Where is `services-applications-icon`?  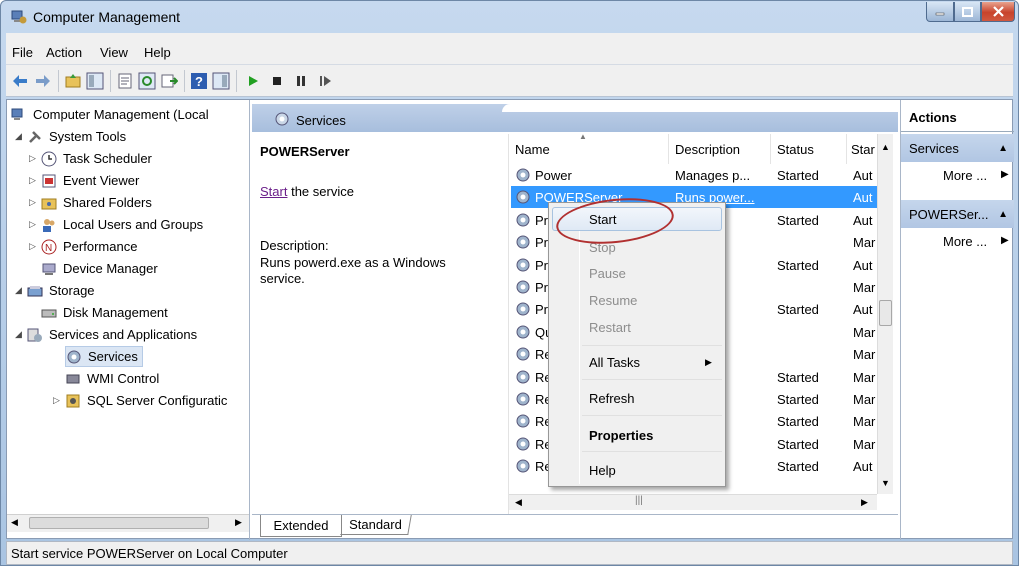
services-applications-icon is located at coordinates (34, 335).